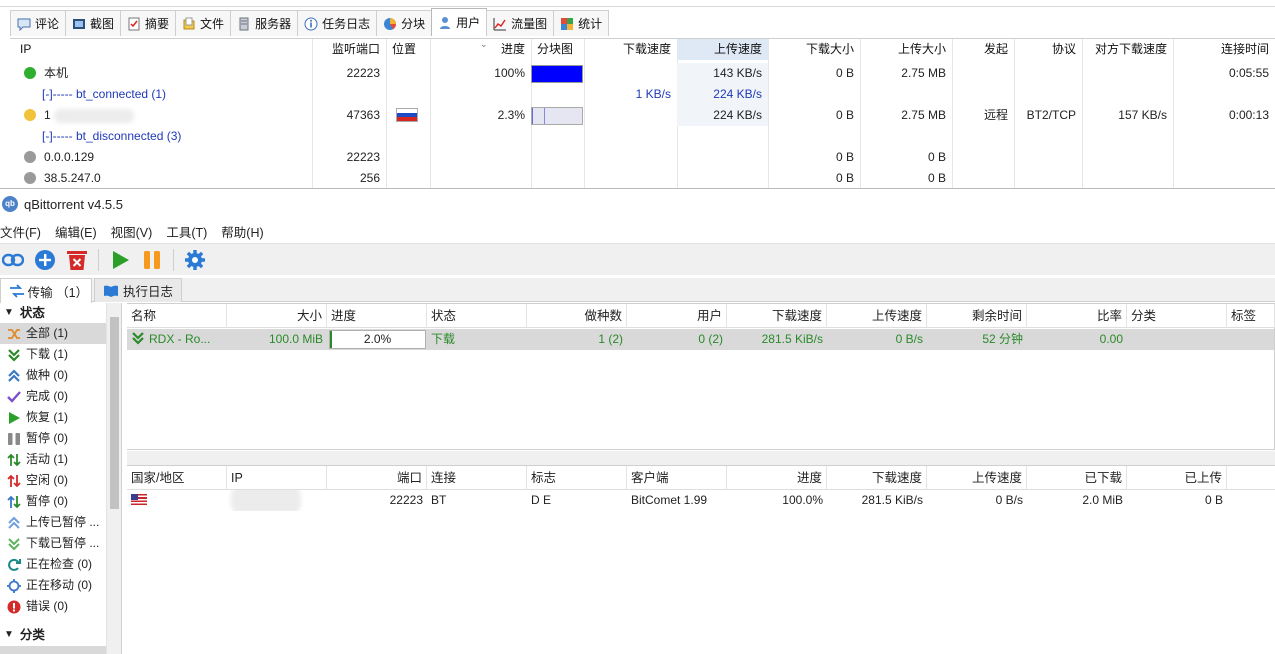  What do you see at coordinates (120, 260) in the screenshot?
I see `resume-button` at bounding box center [120, 260].